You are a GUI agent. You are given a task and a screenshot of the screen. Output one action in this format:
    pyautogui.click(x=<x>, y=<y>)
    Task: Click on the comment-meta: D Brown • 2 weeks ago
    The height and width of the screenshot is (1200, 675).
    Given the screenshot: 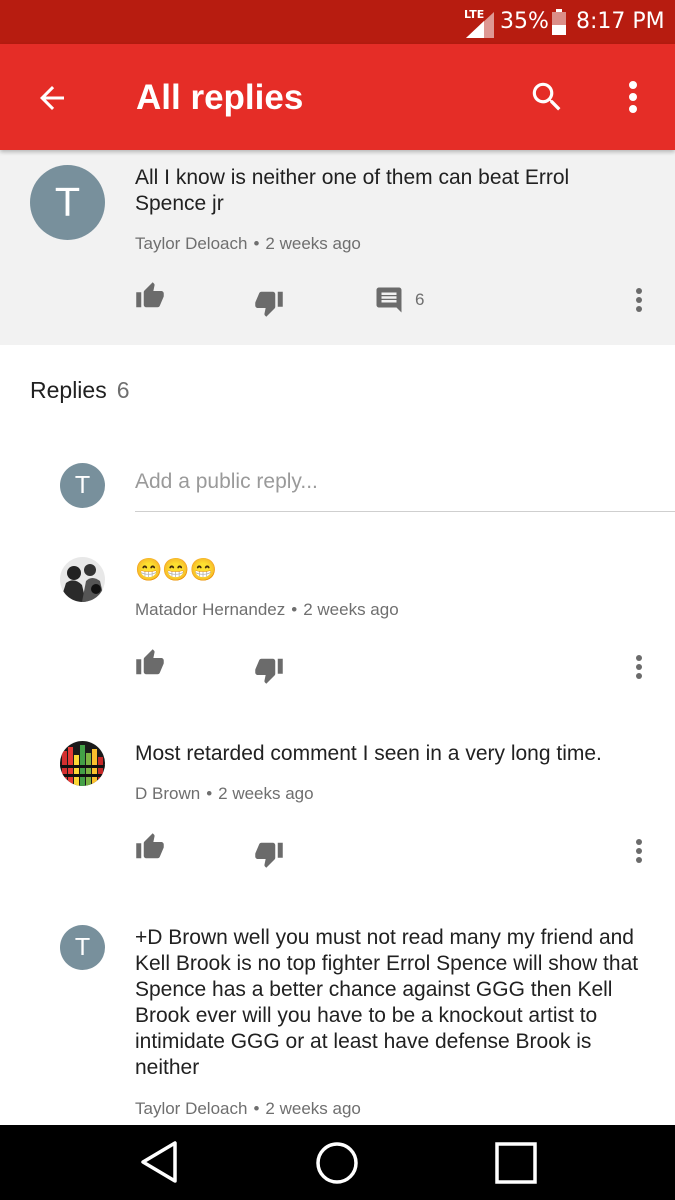 What is the action you would take?
    pyautogui.click(x=224, y=794)
    